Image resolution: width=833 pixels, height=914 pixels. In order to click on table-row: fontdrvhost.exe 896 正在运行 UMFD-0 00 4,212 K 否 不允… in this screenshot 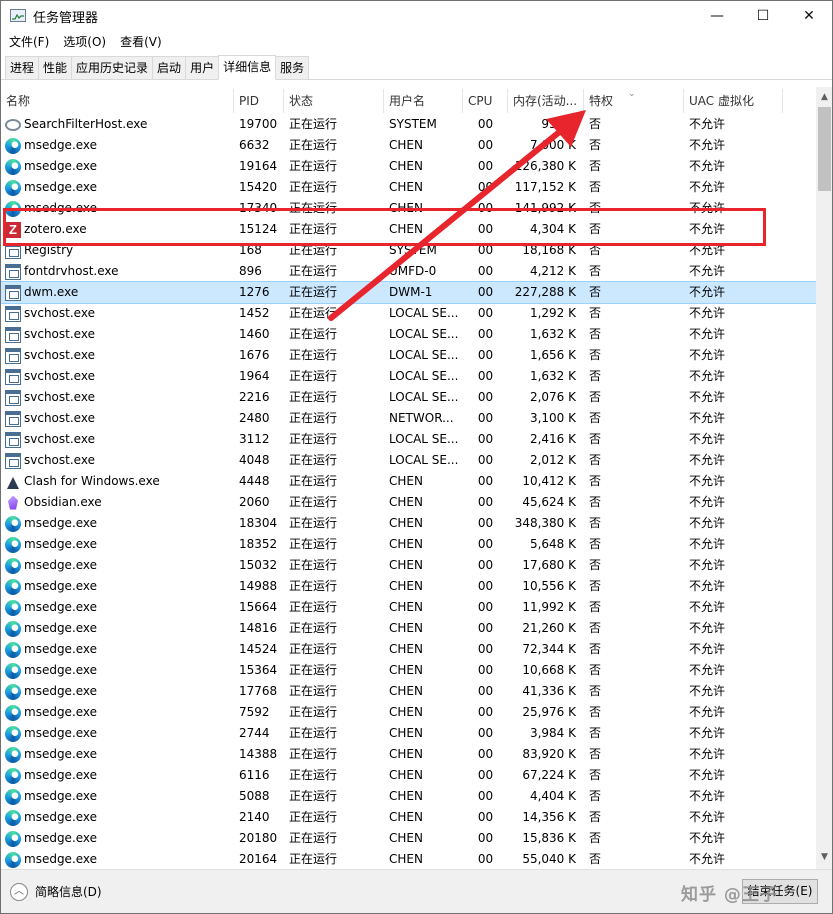, I will do `click(408, 271)`.